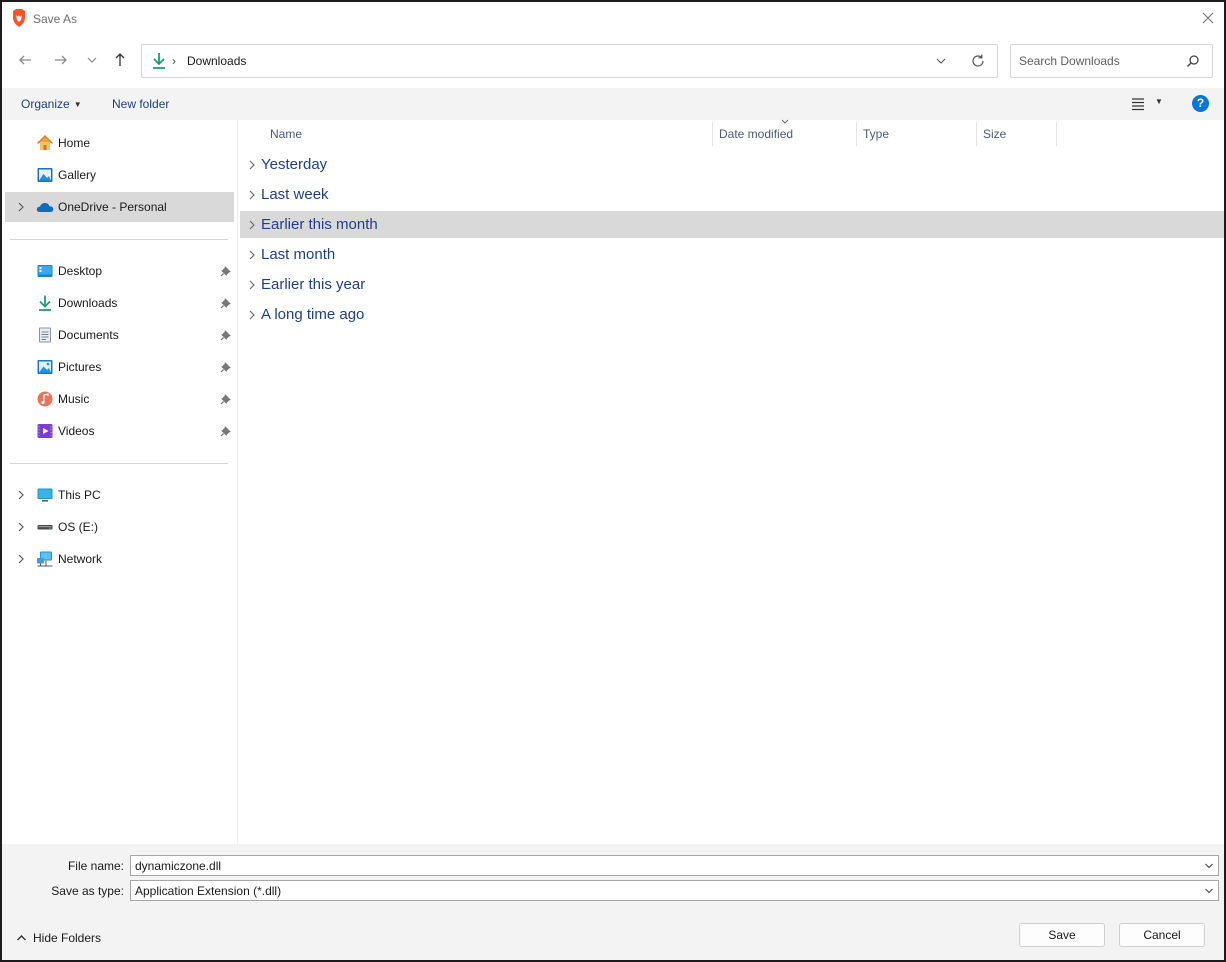 The height and width of the screenshot is (962, 1226). Describe the element at coordinates (119, 303) in the screenshot. I see `sidebar-item-downloads: Downloads` at that location.